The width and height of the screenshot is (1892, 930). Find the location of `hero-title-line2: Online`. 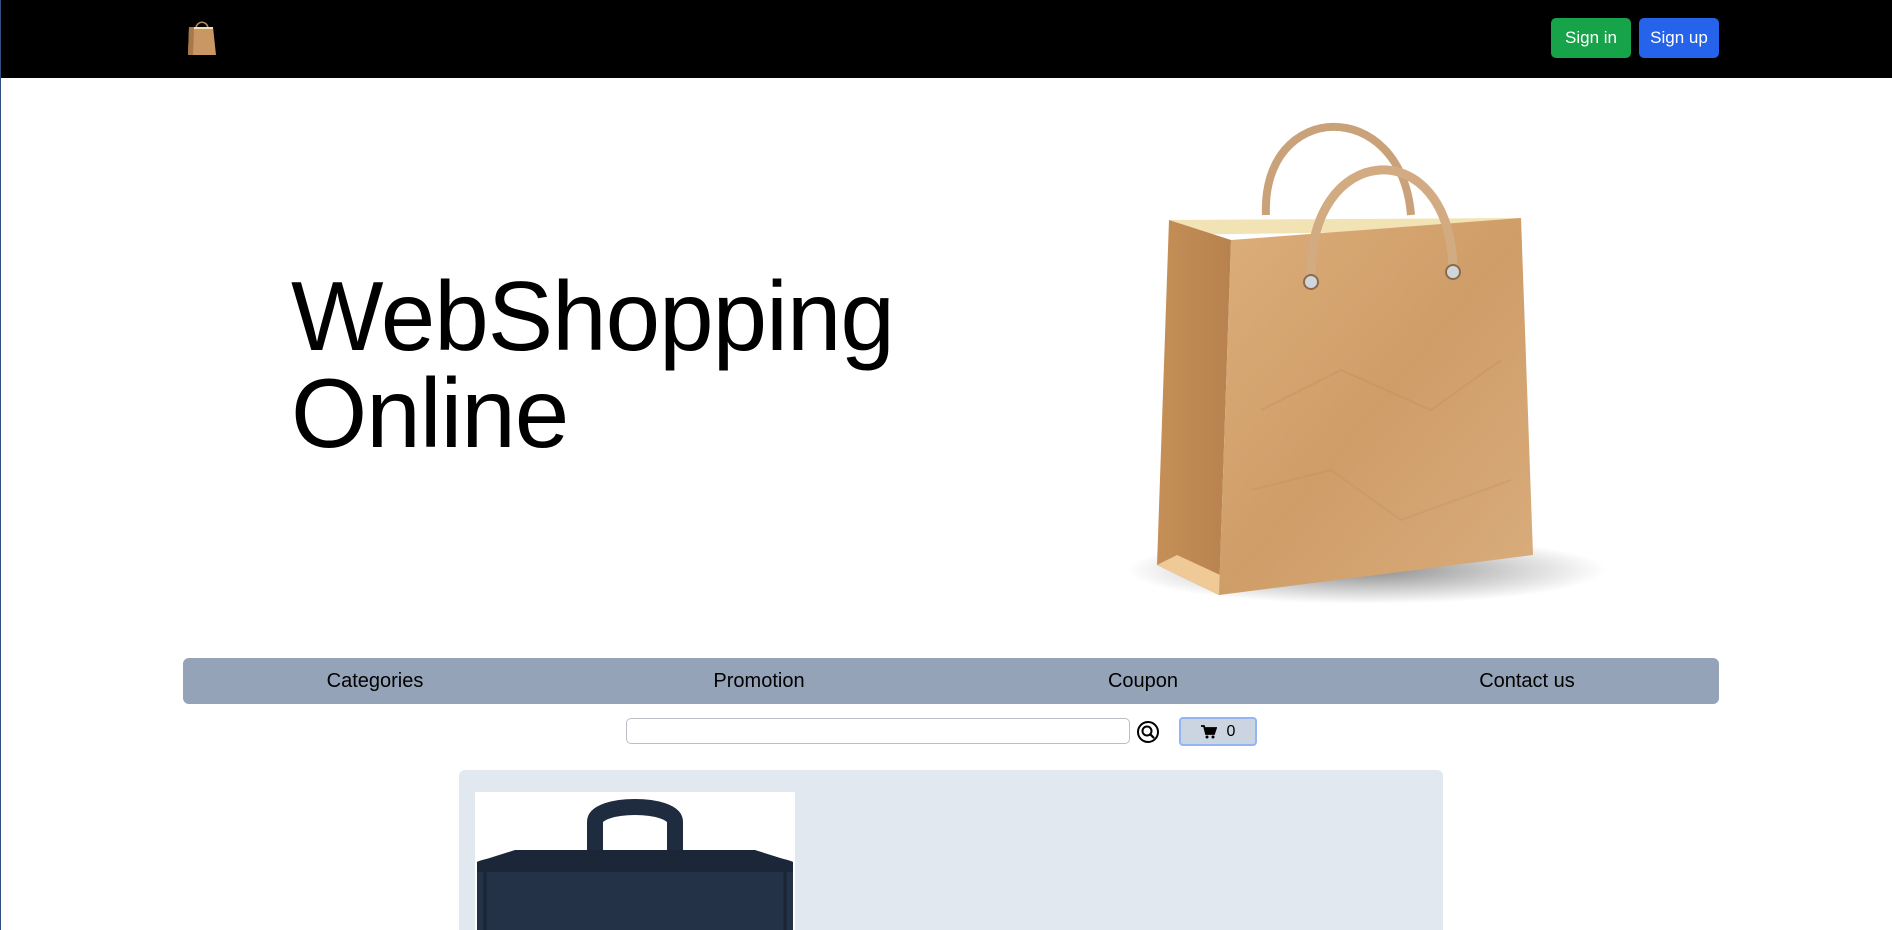

hero-title-line2: Online is located at coordinates (430, 413).